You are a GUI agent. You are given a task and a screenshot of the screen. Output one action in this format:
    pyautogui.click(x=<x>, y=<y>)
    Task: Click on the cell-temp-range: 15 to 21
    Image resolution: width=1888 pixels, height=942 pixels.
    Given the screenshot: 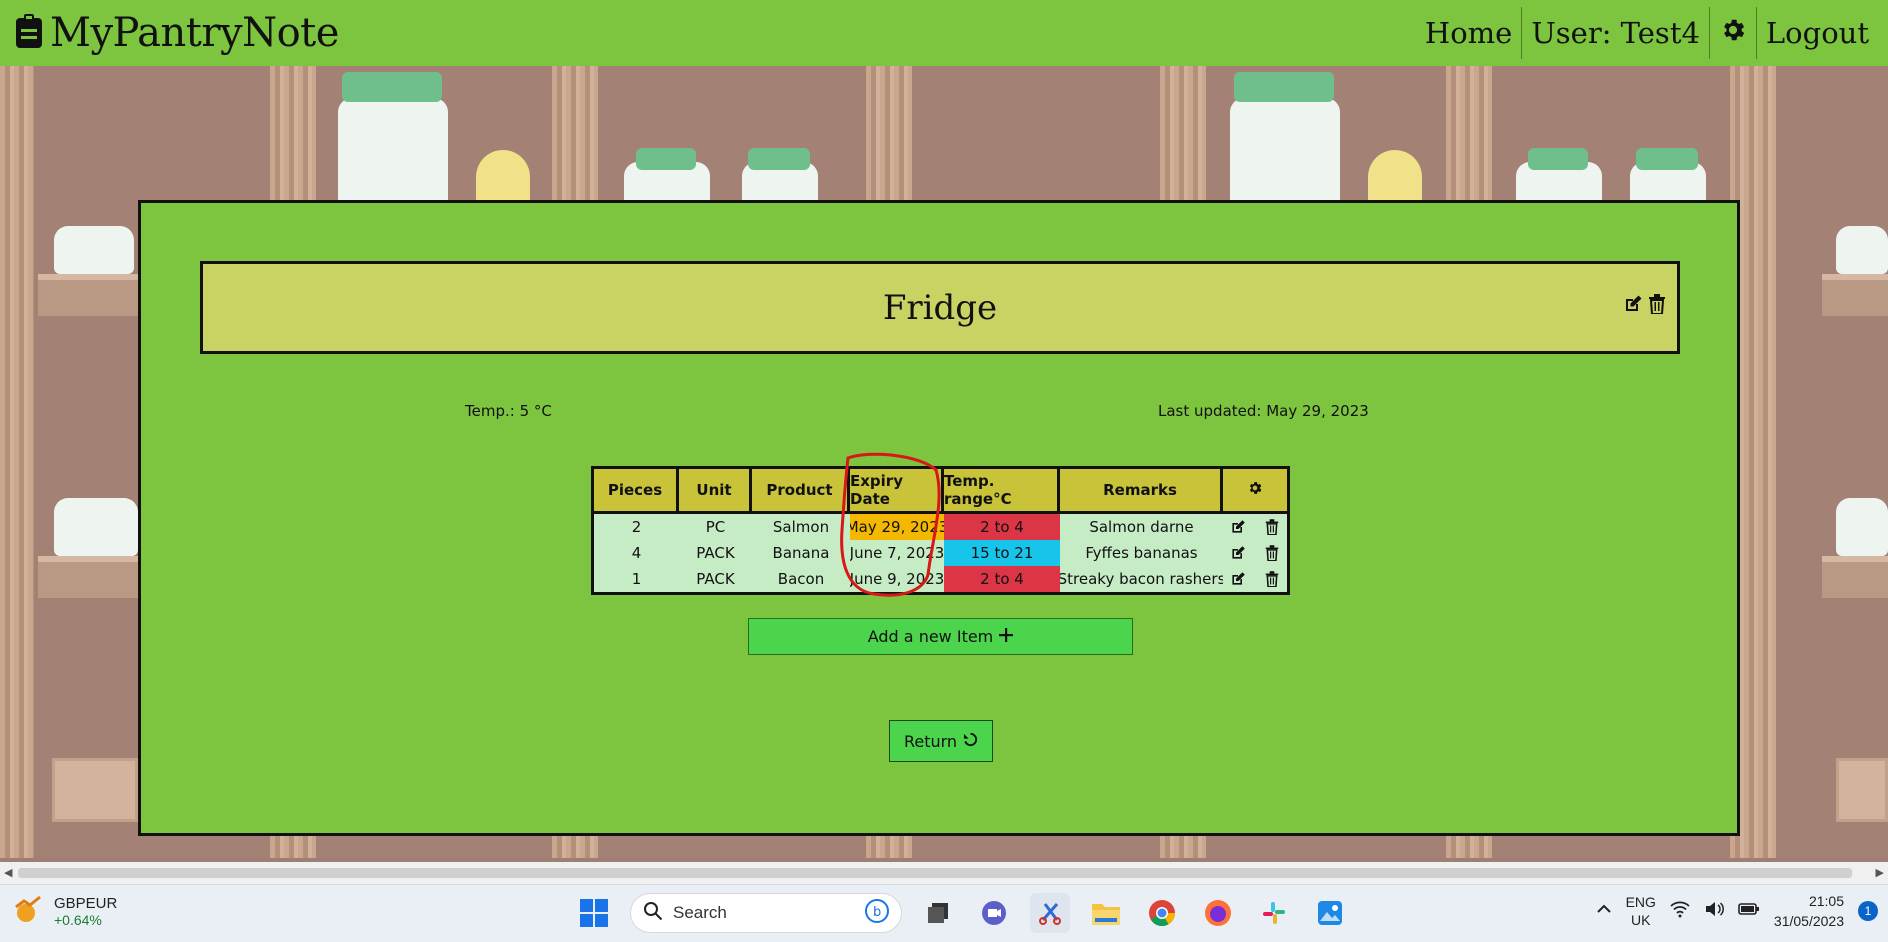 What is the action you would take?
    pyautogui.click(x=1002, y=553)
    